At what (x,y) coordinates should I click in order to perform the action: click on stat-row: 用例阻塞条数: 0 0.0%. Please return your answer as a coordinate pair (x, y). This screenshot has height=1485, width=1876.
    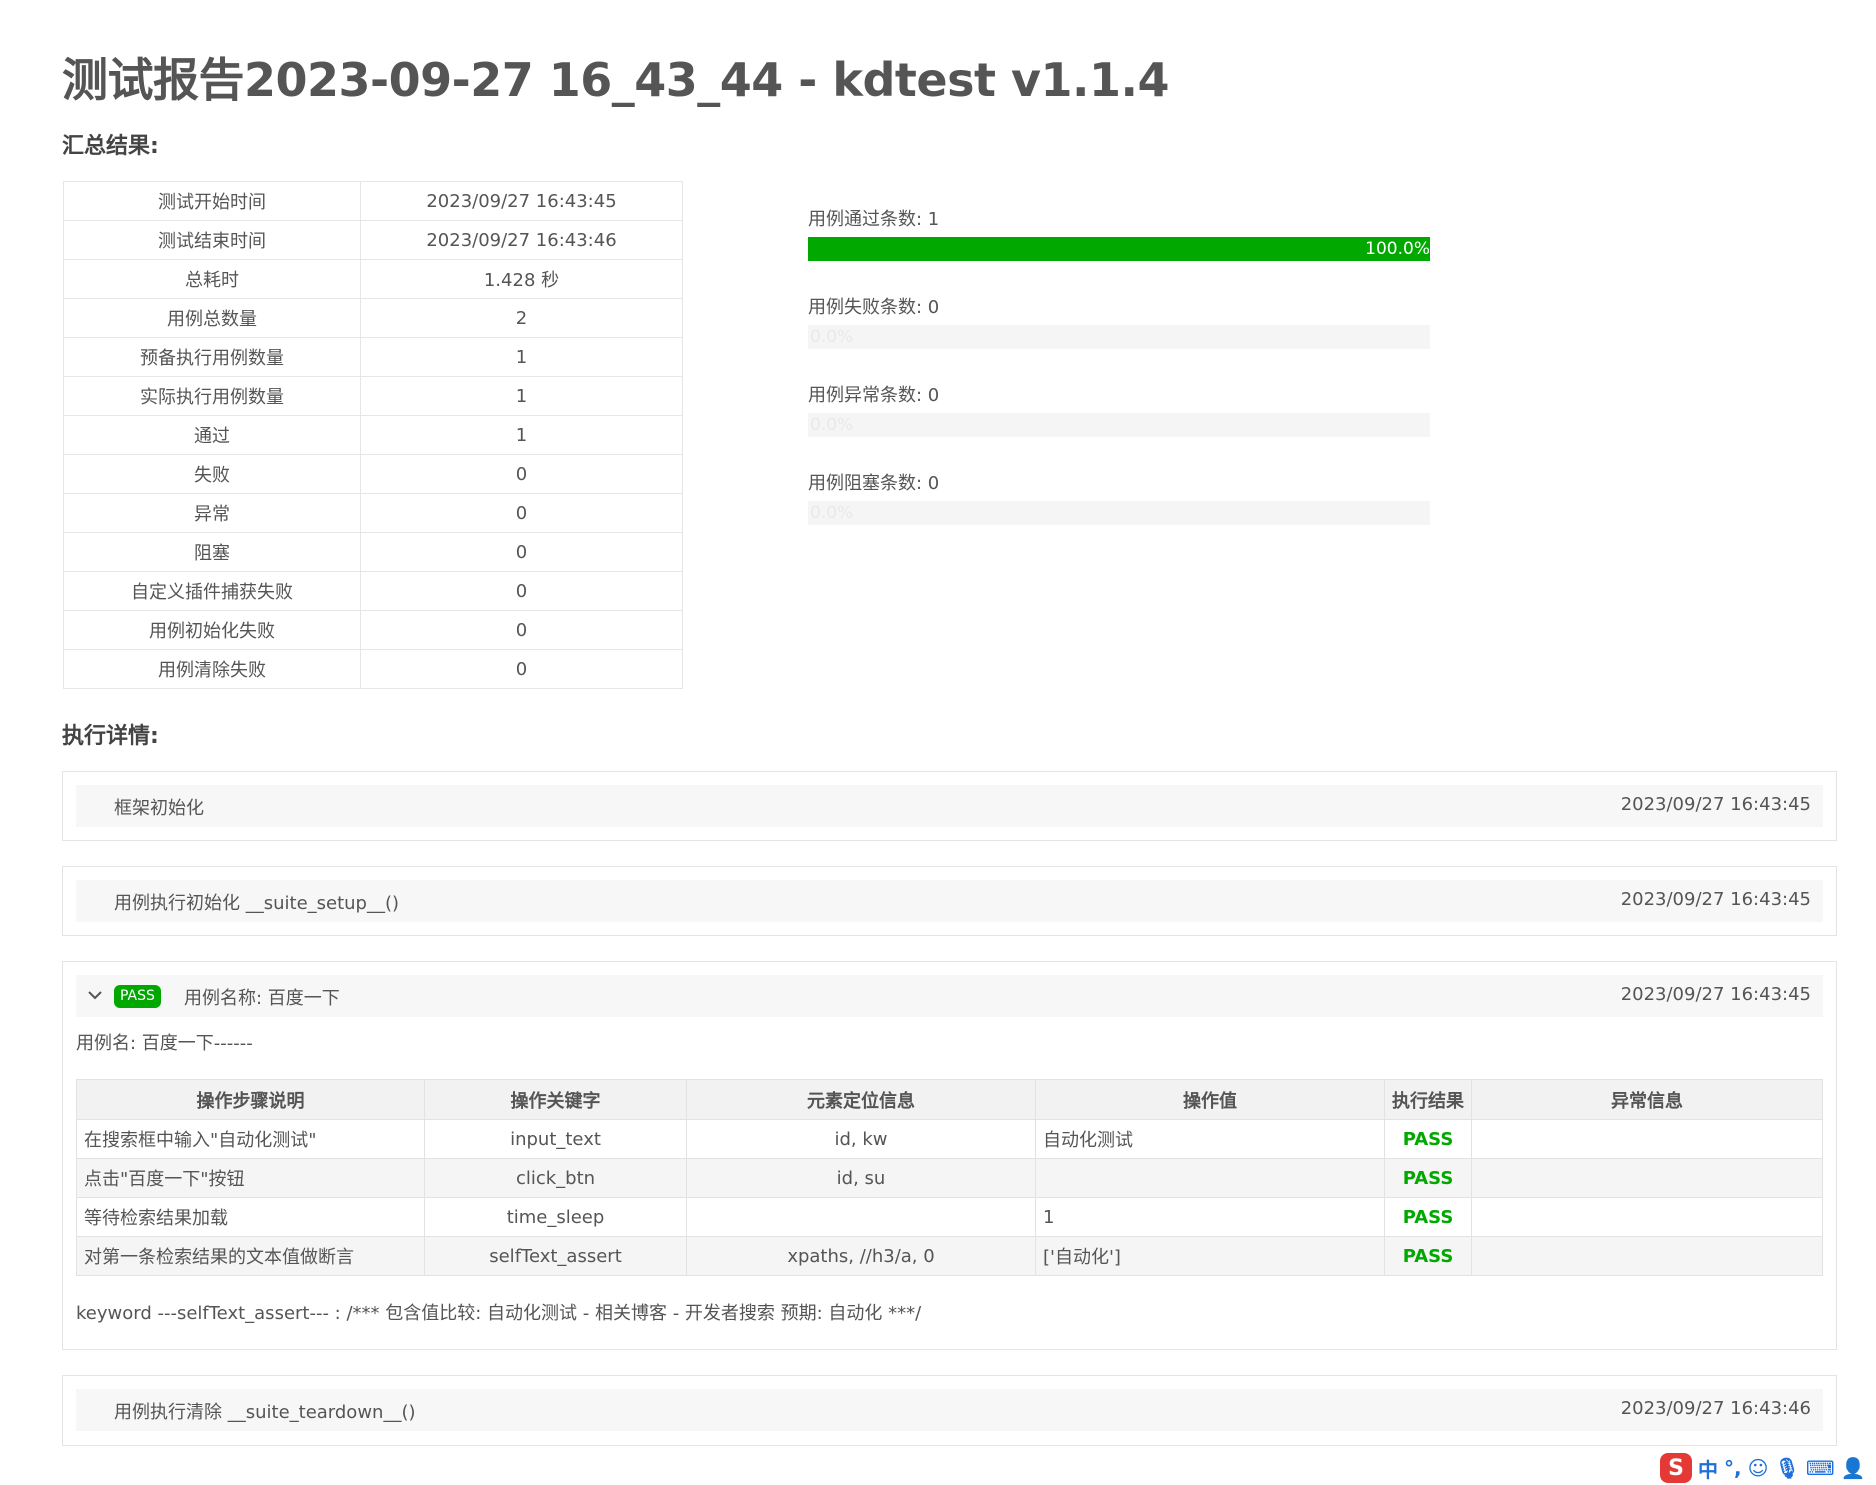
    Looking at the image, I should click on (1119, 497).